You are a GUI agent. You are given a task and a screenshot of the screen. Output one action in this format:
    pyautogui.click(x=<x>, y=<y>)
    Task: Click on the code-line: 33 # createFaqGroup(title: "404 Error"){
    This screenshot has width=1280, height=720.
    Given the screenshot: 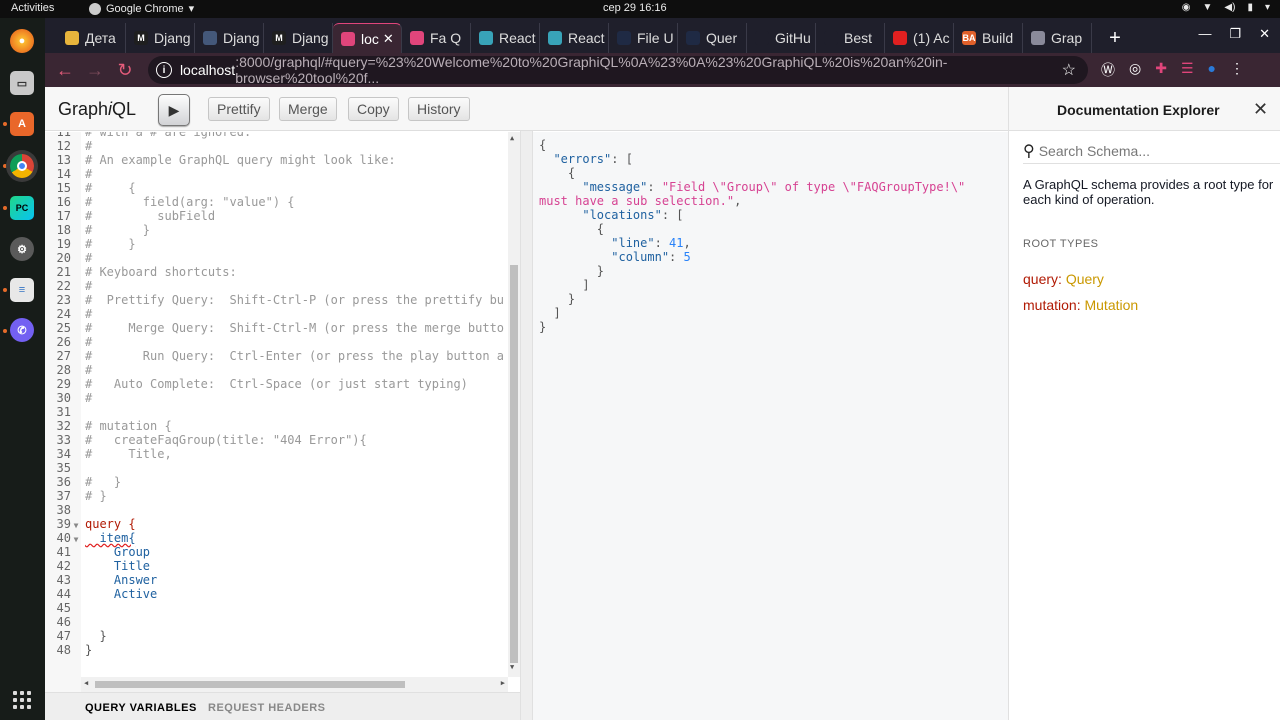 What is the action you would take?
    pyautogui.click(x=282, y=440)
    